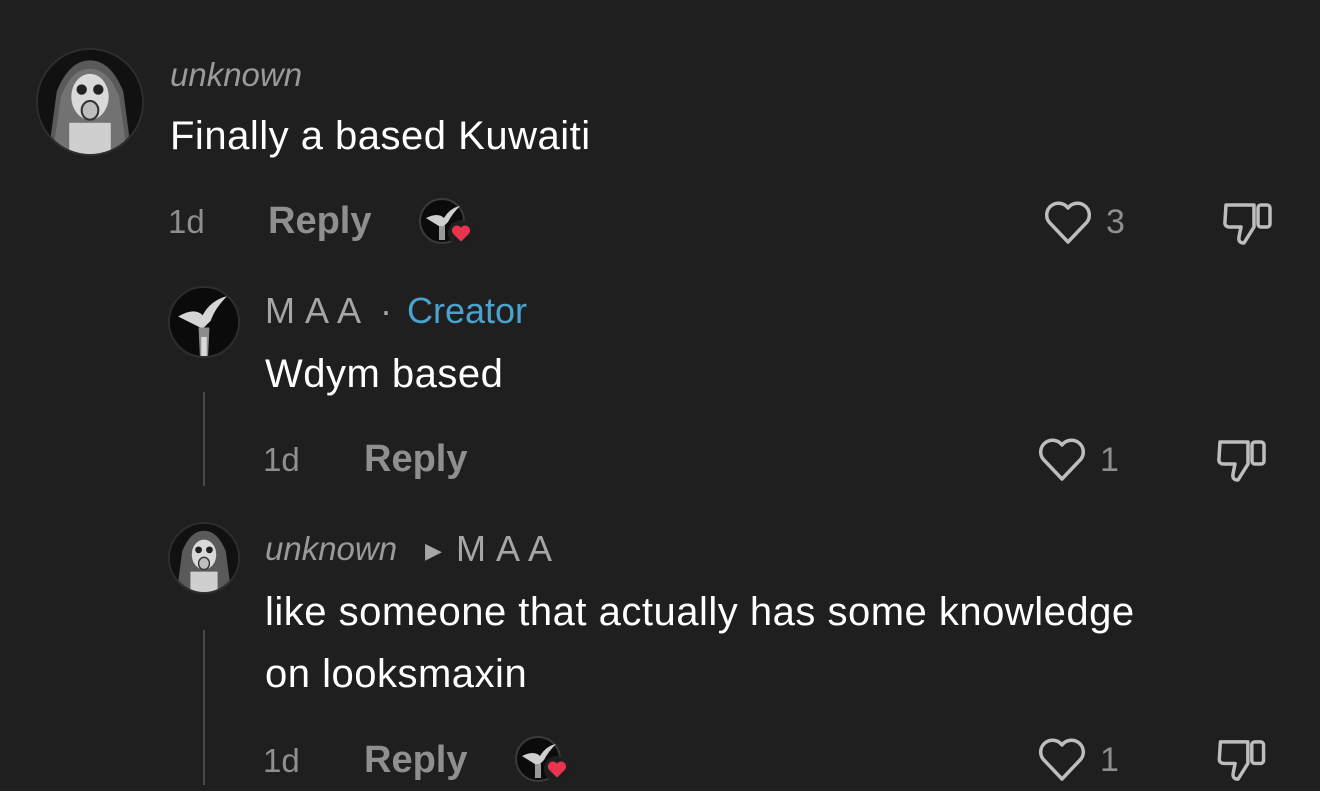 The image size is (1320, 791). Describe the element at coordinates (384, 374) in the screenshot. I see `comment-text: Wdym based` at that location.